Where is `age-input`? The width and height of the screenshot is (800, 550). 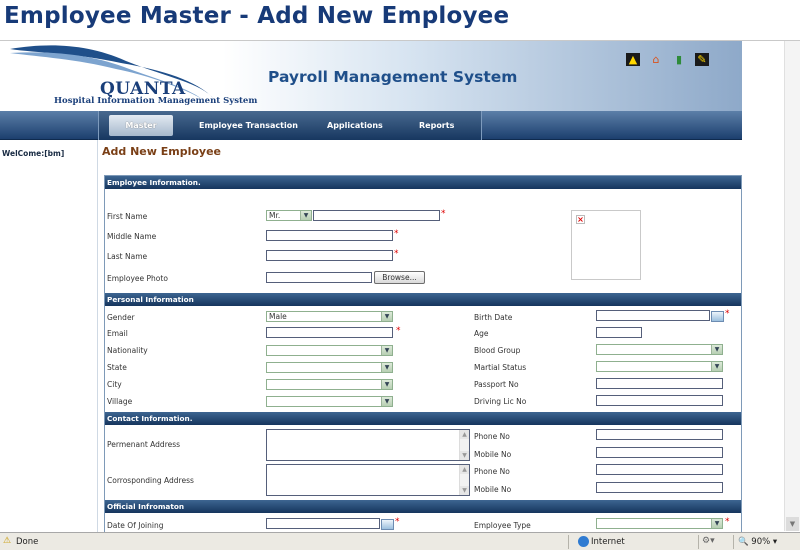 age-input is located at coordinates (619, 332).